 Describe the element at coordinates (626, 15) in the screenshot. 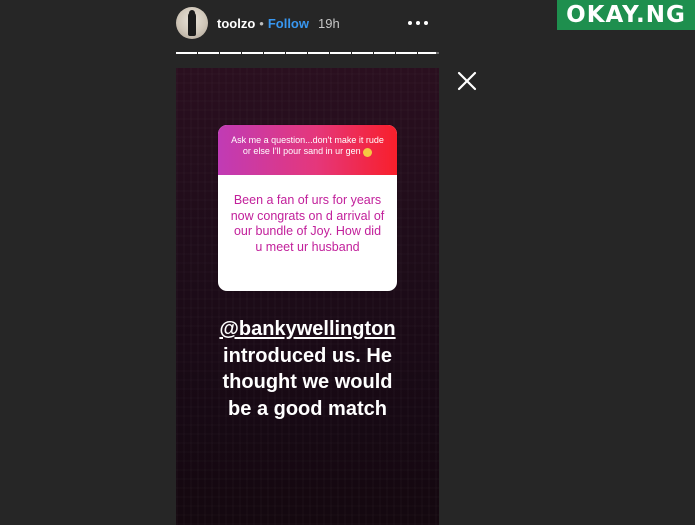

I see `watermark-logo: OKAY.NG` at that location.